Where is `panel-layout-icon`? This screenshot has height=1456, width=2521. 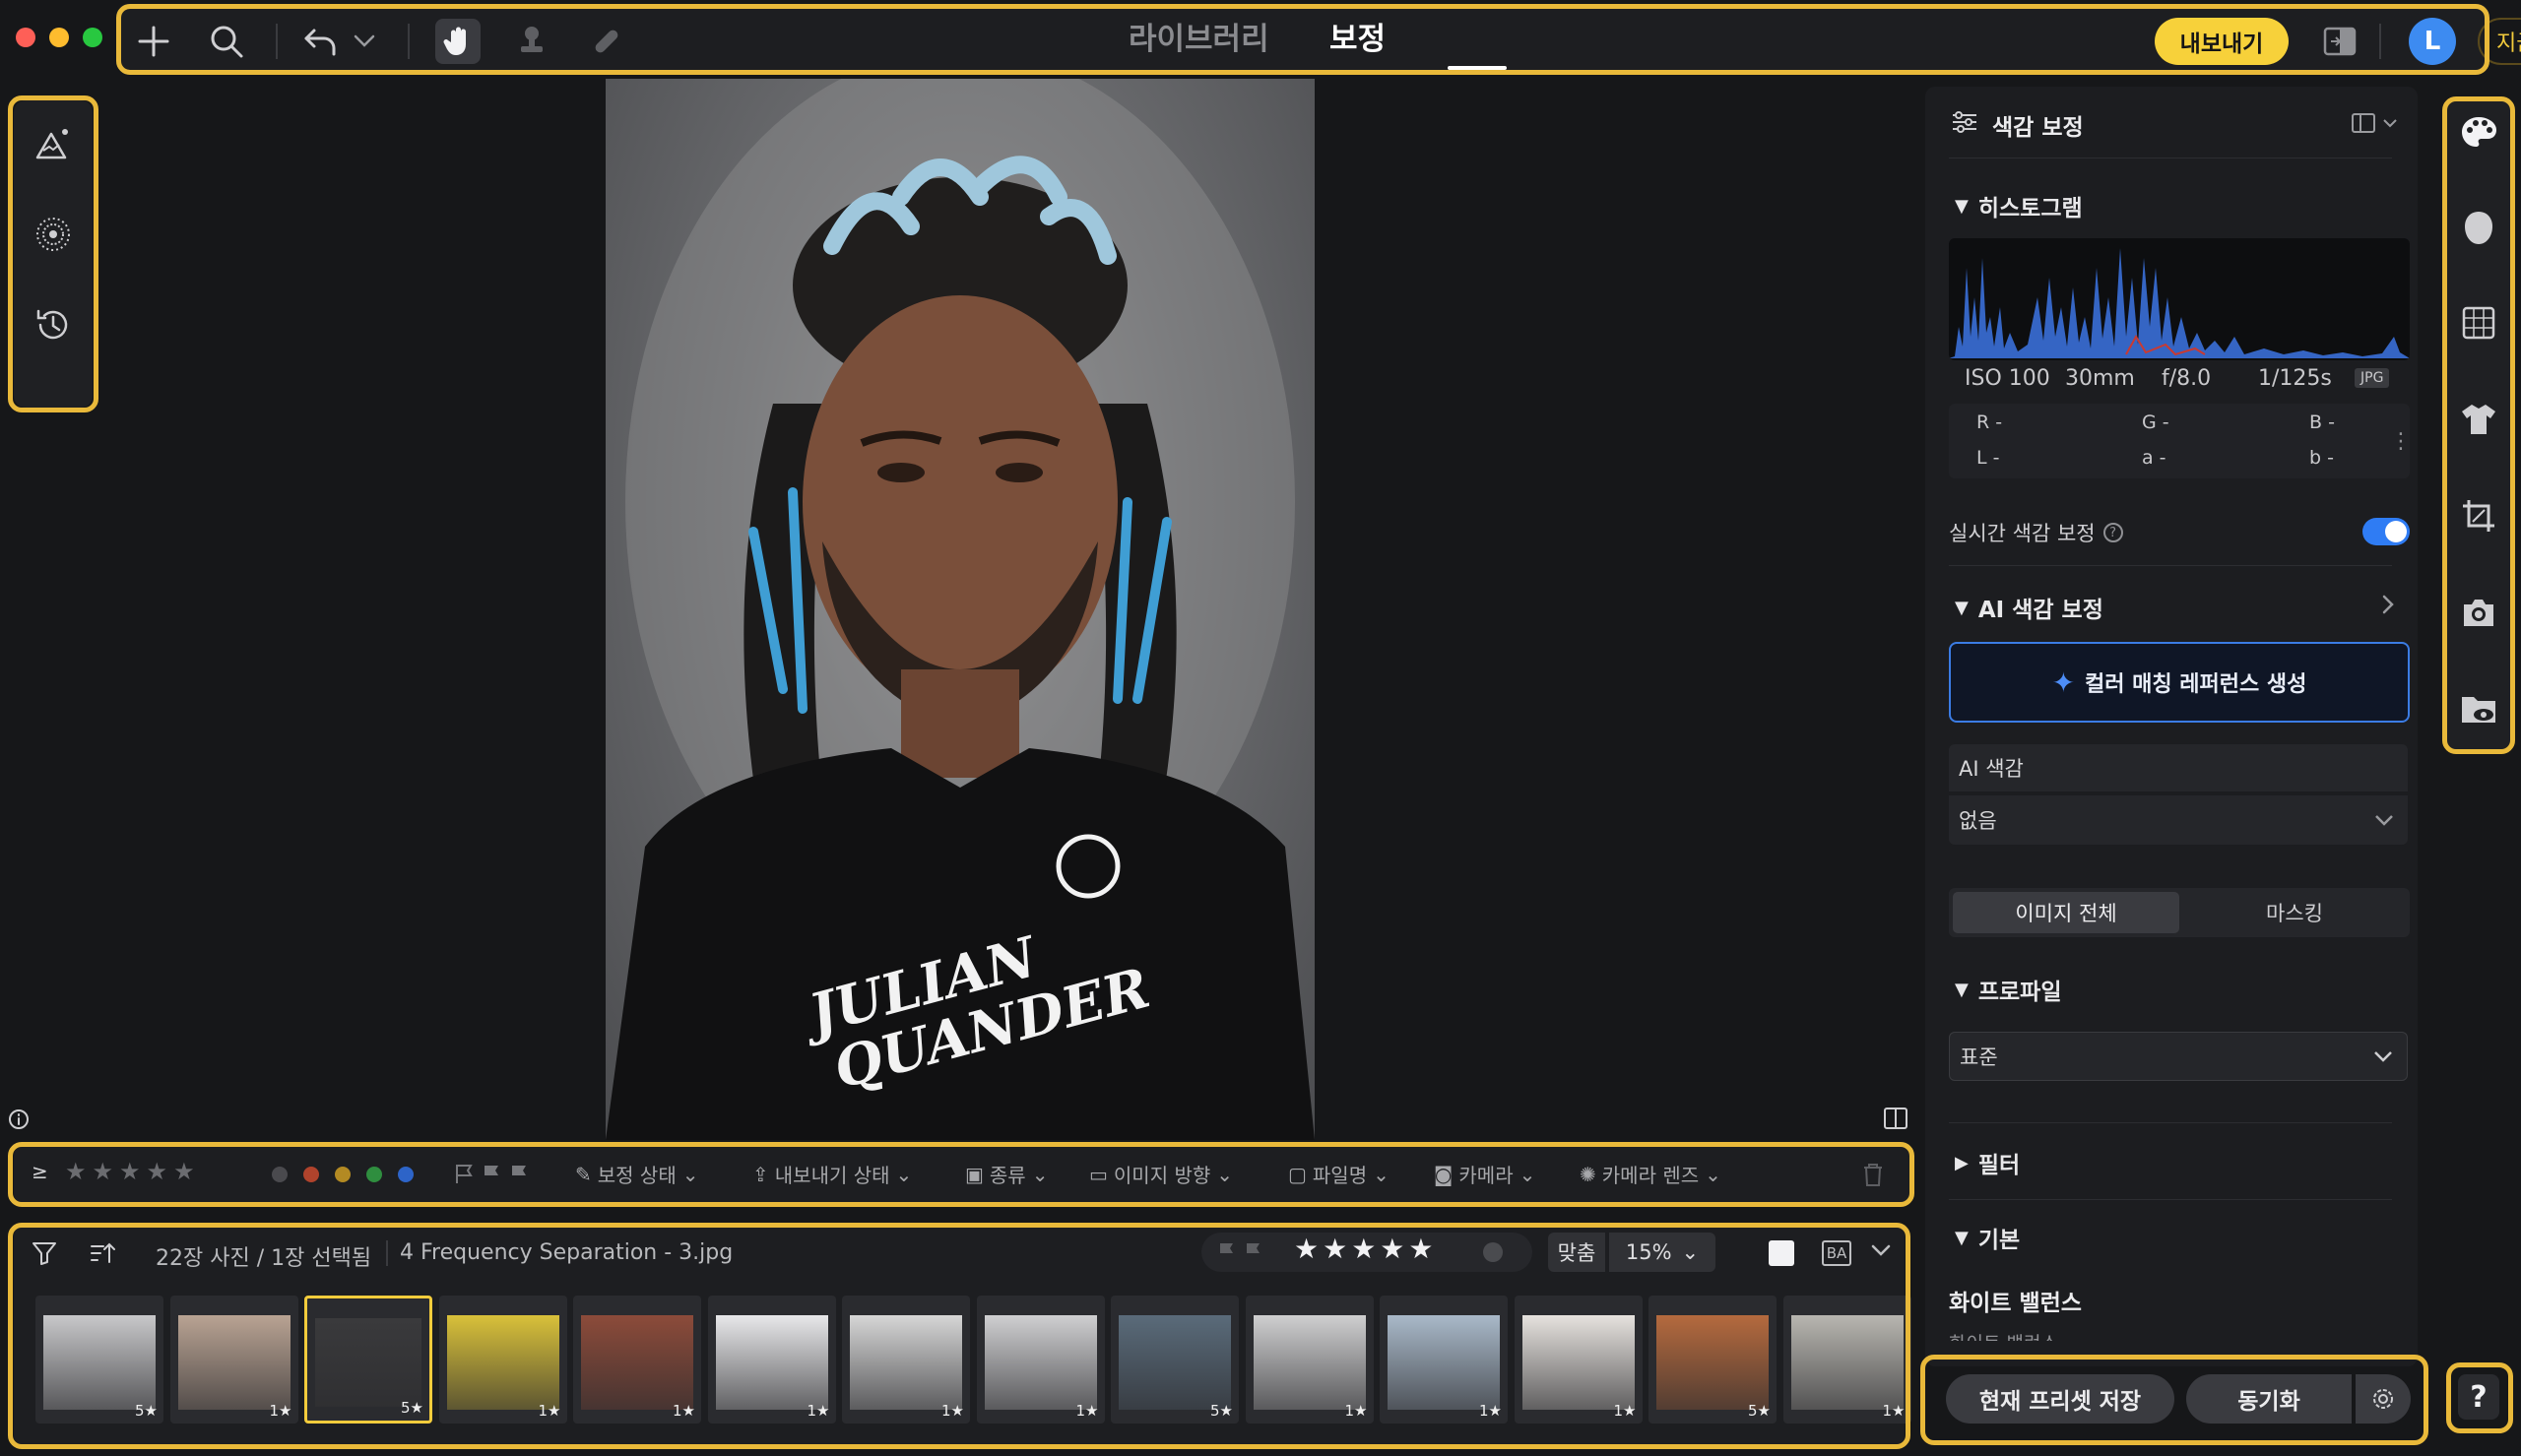
panel-layout-icon is located at coordinates (2375, 123).